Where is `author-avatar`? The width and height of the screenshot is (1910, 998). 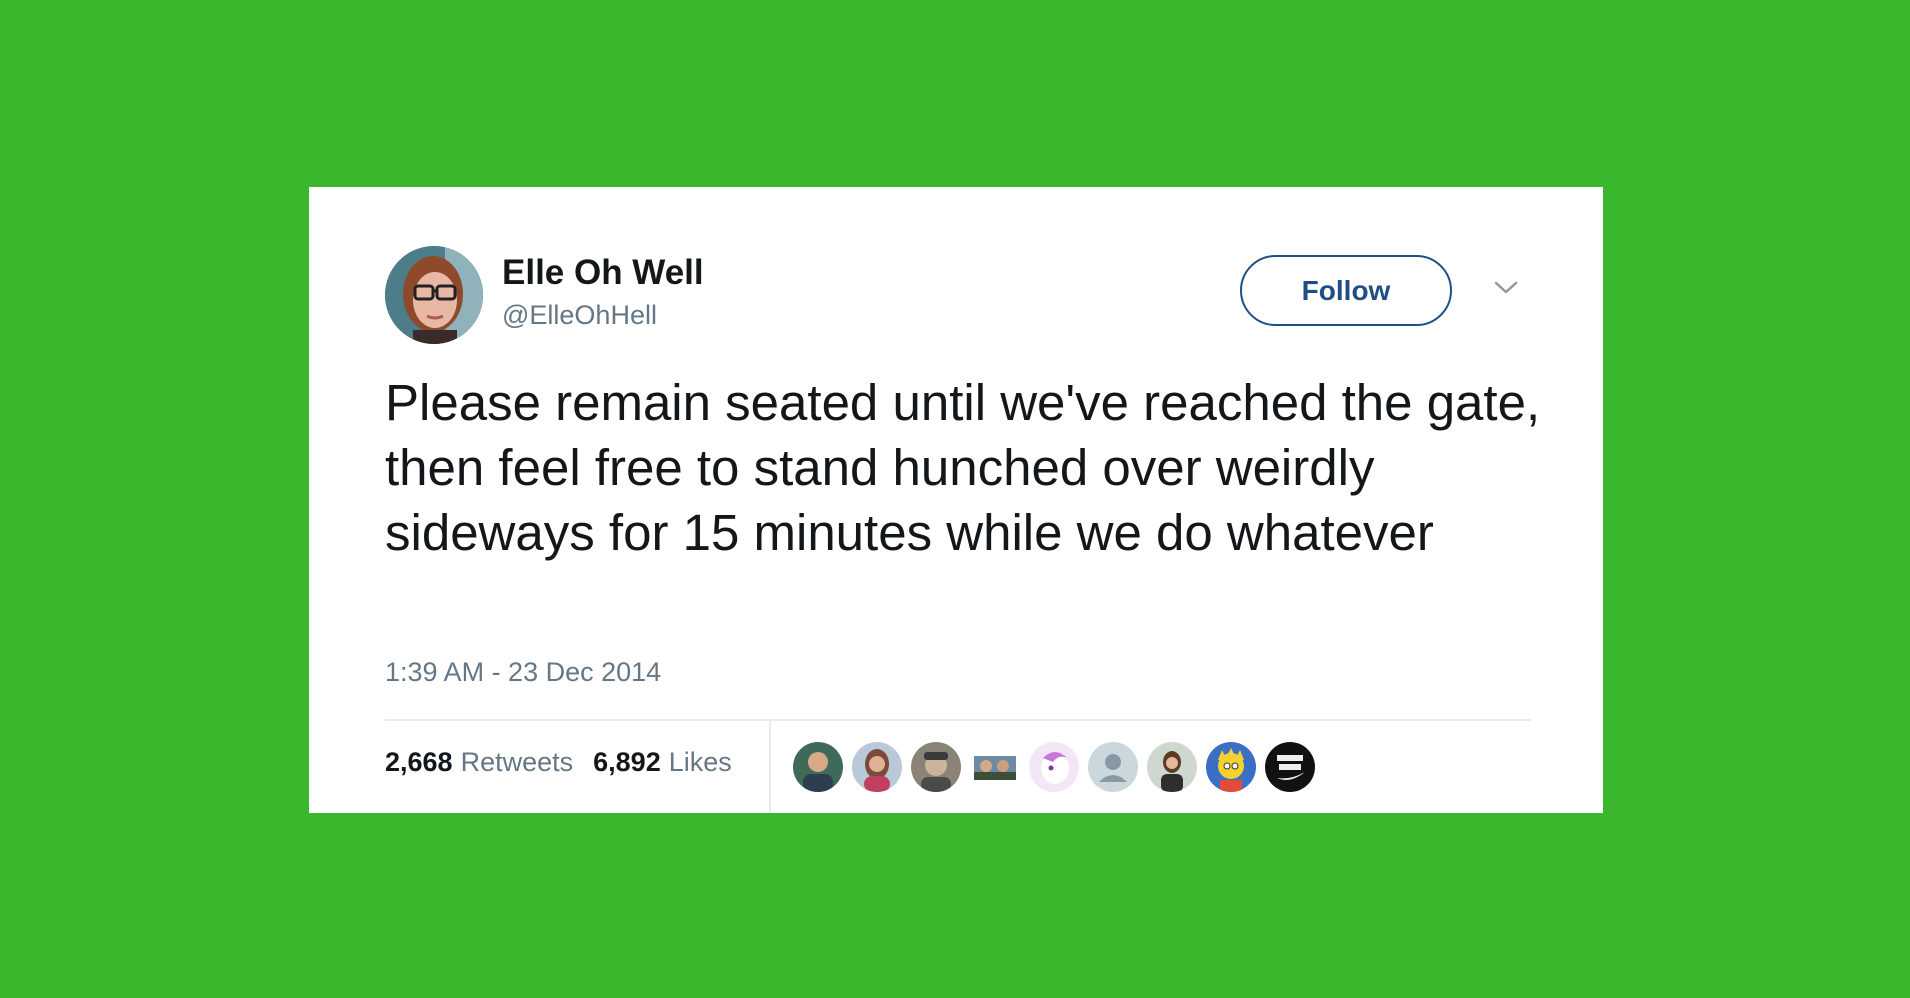 author-avatar is located at coordinates (434, 295).